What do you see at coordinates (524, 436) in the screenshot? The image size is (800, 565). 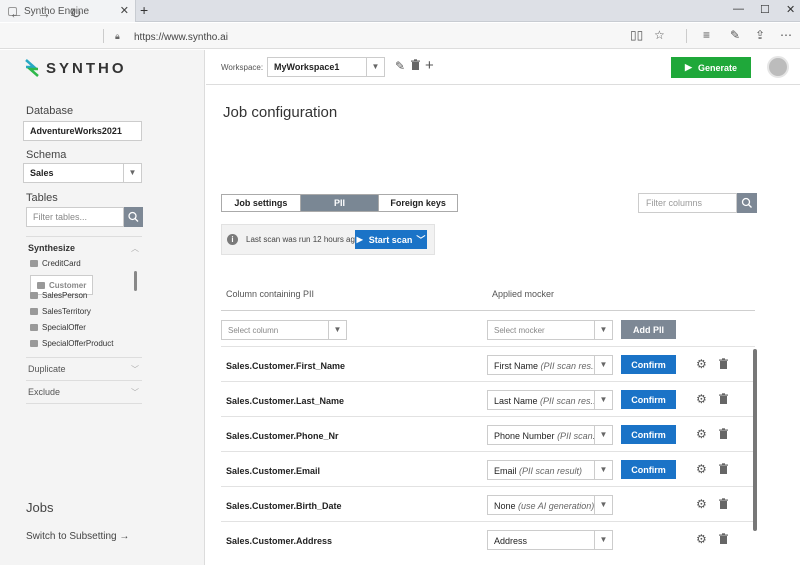 I see `mocker-value: Phone Number` at bounding box center [524, 436].